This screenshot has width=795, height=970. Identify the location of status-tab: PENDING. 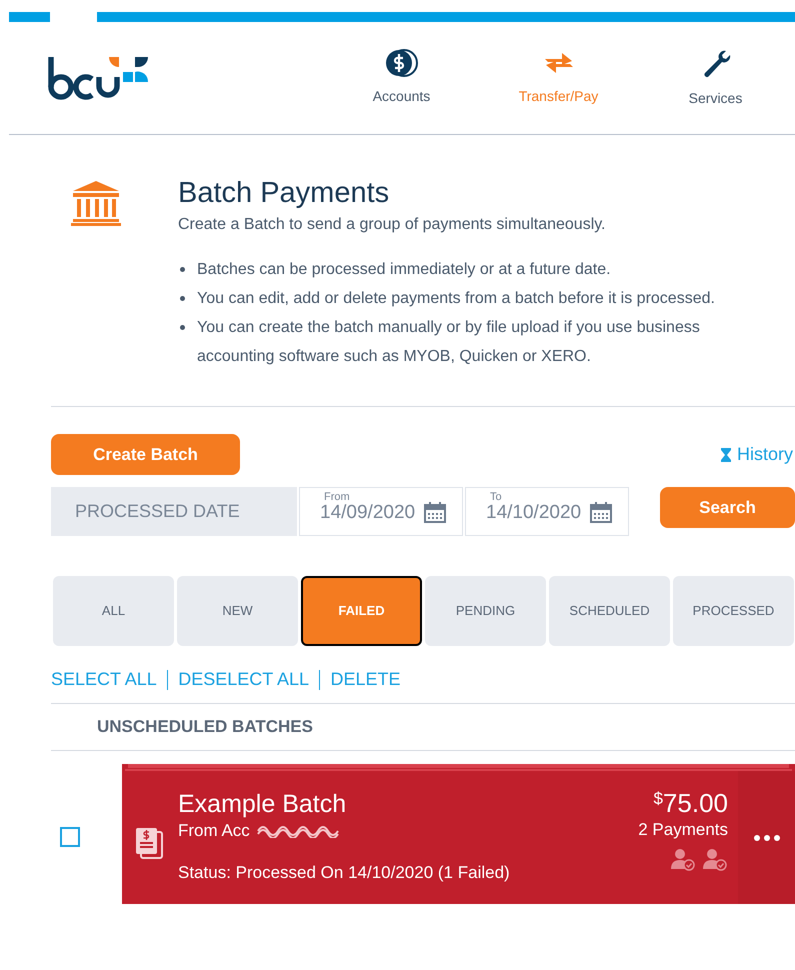
(485, 611).